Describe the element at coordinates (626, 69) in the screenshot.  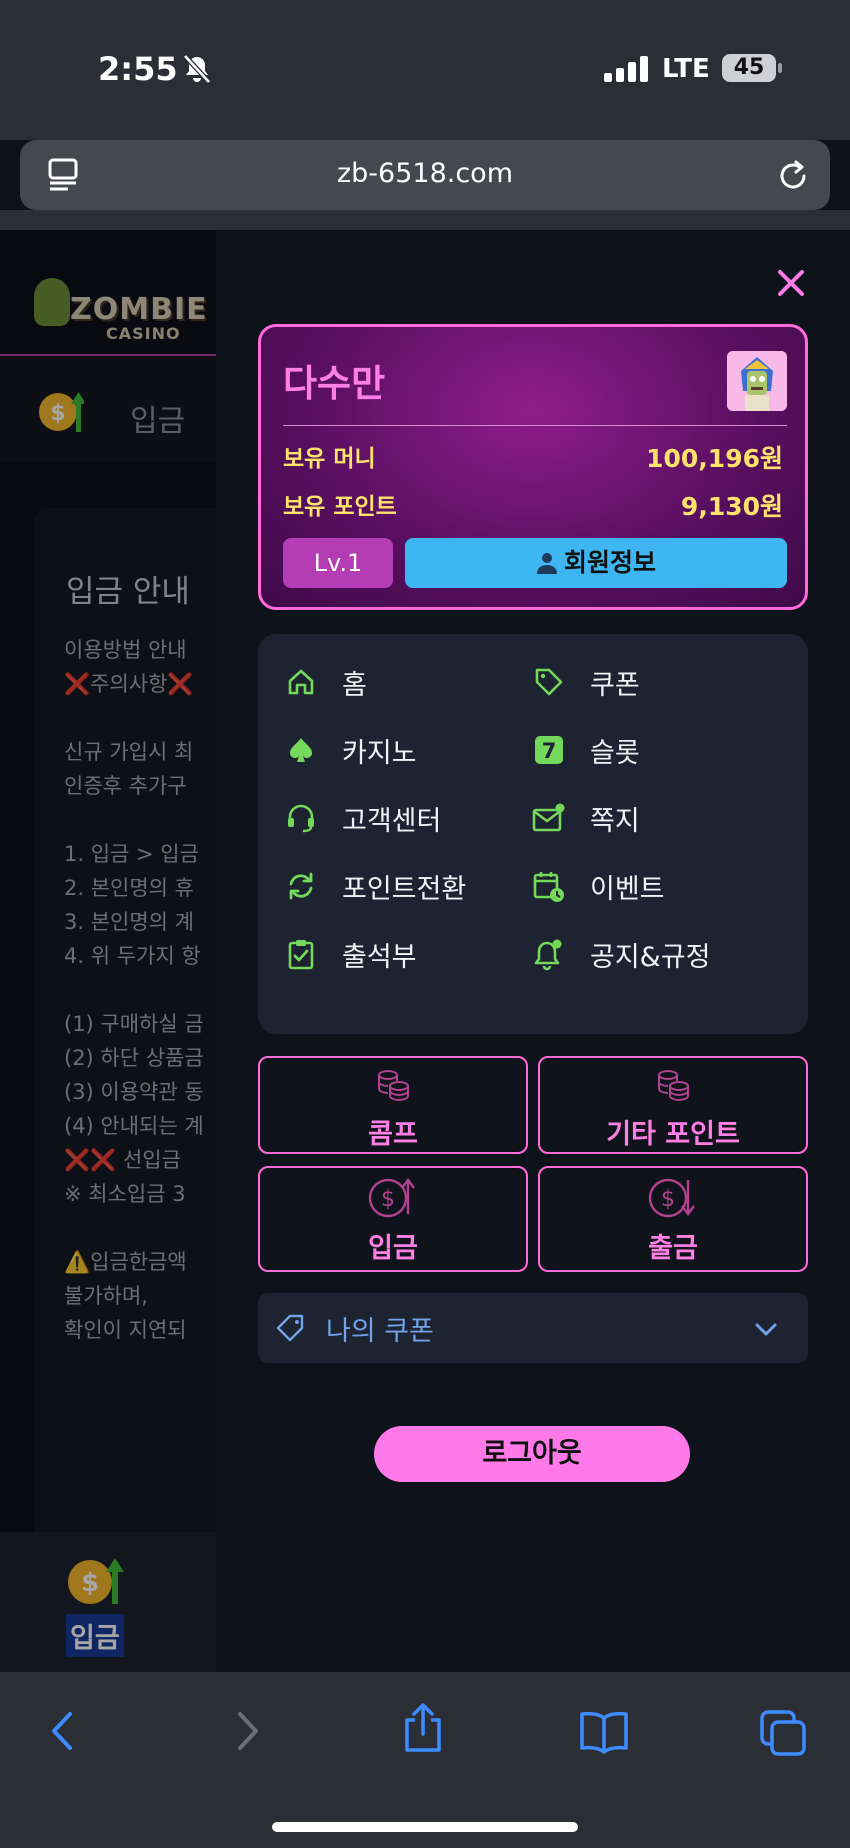
I see `signal-icon` at that location.